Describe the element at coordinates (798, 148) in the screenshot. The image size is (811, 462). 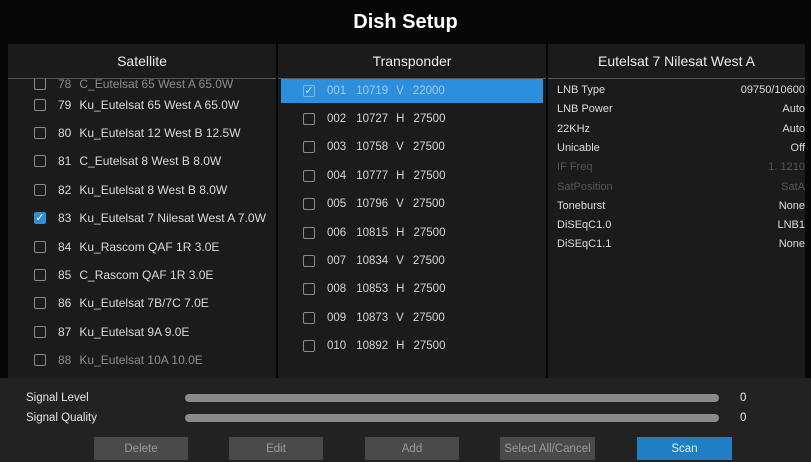
I see `setting-value: Off` at that location.